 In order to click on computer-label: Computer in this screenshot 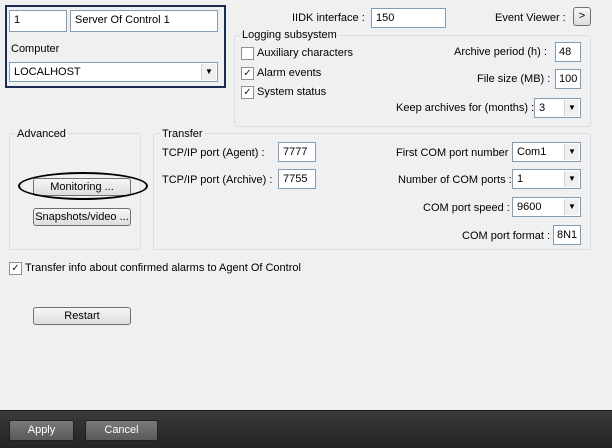, I will do `click(35, 49)`.